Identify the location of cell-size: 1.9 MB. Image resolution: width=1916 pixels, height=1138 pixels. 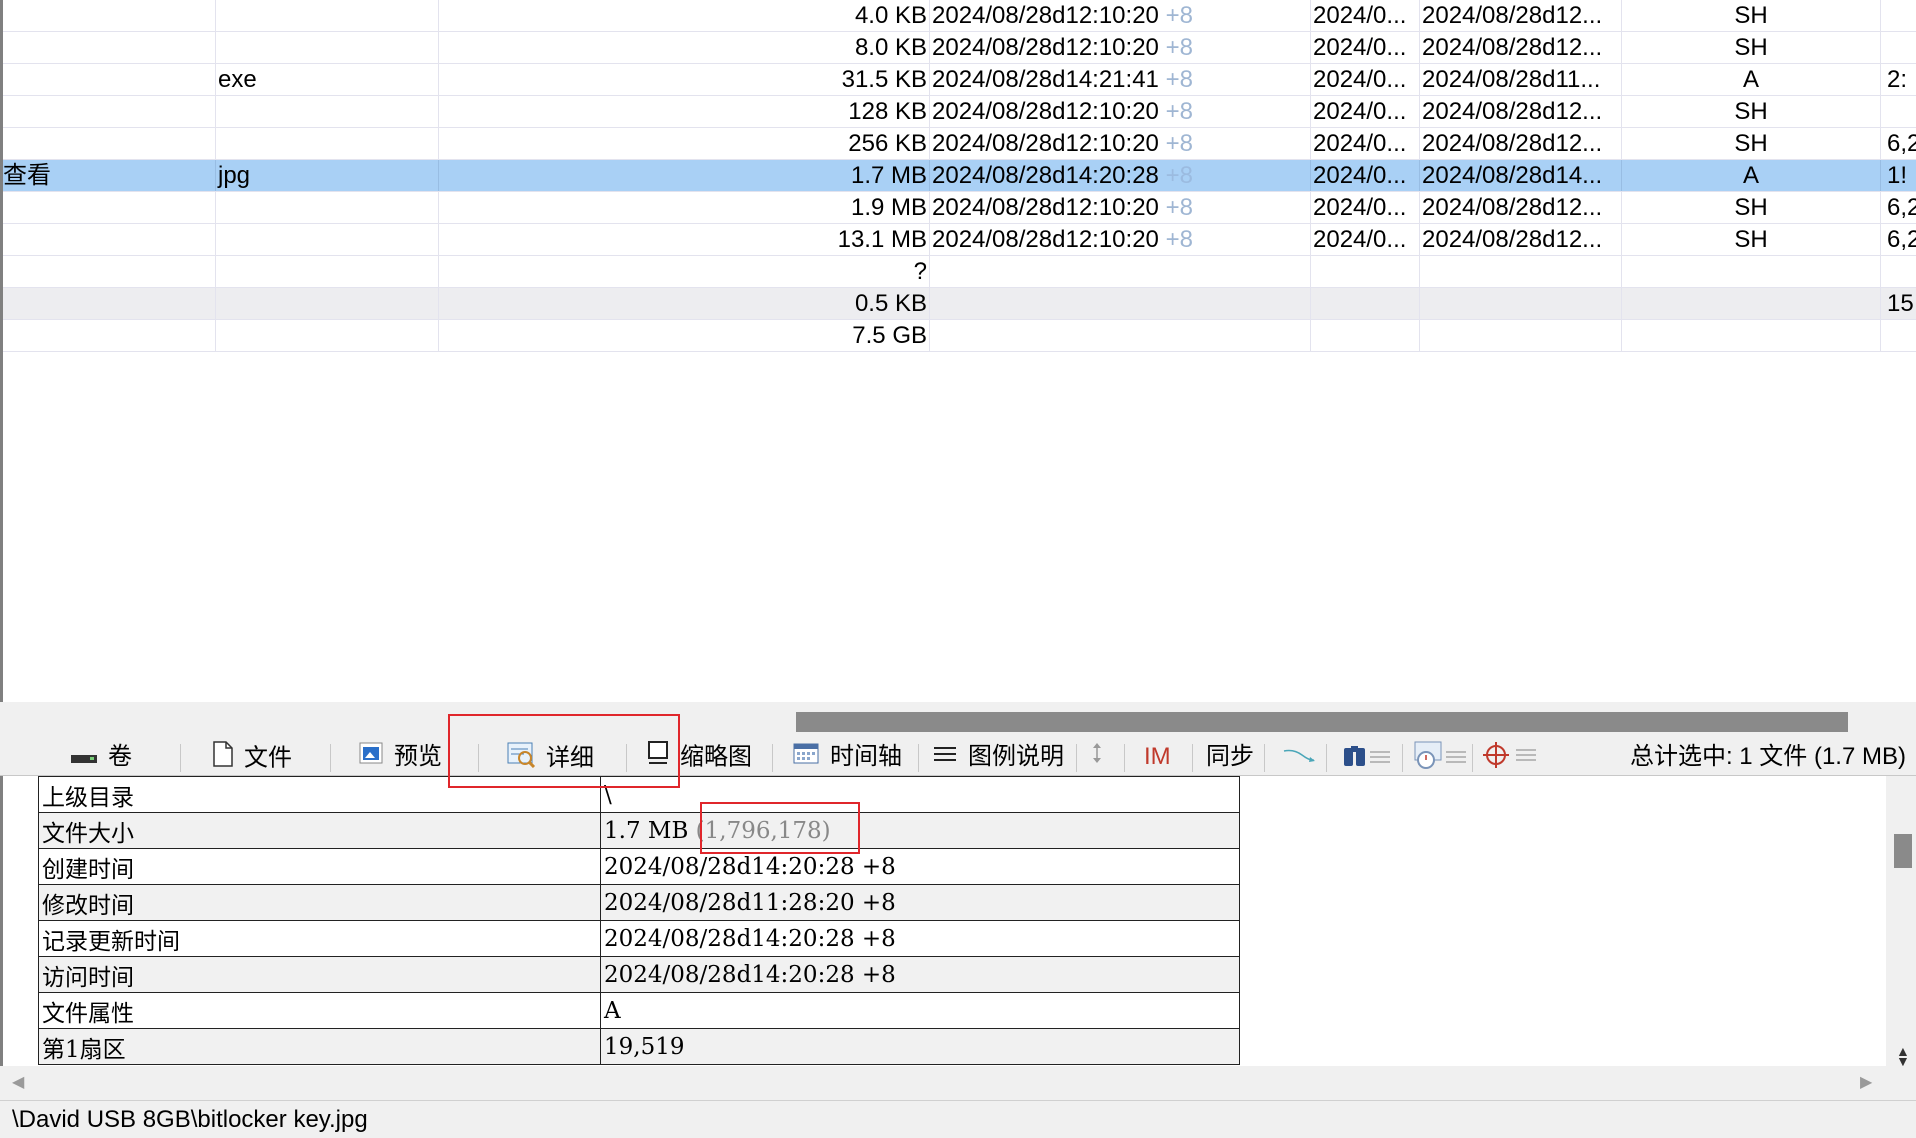
(684, 207).